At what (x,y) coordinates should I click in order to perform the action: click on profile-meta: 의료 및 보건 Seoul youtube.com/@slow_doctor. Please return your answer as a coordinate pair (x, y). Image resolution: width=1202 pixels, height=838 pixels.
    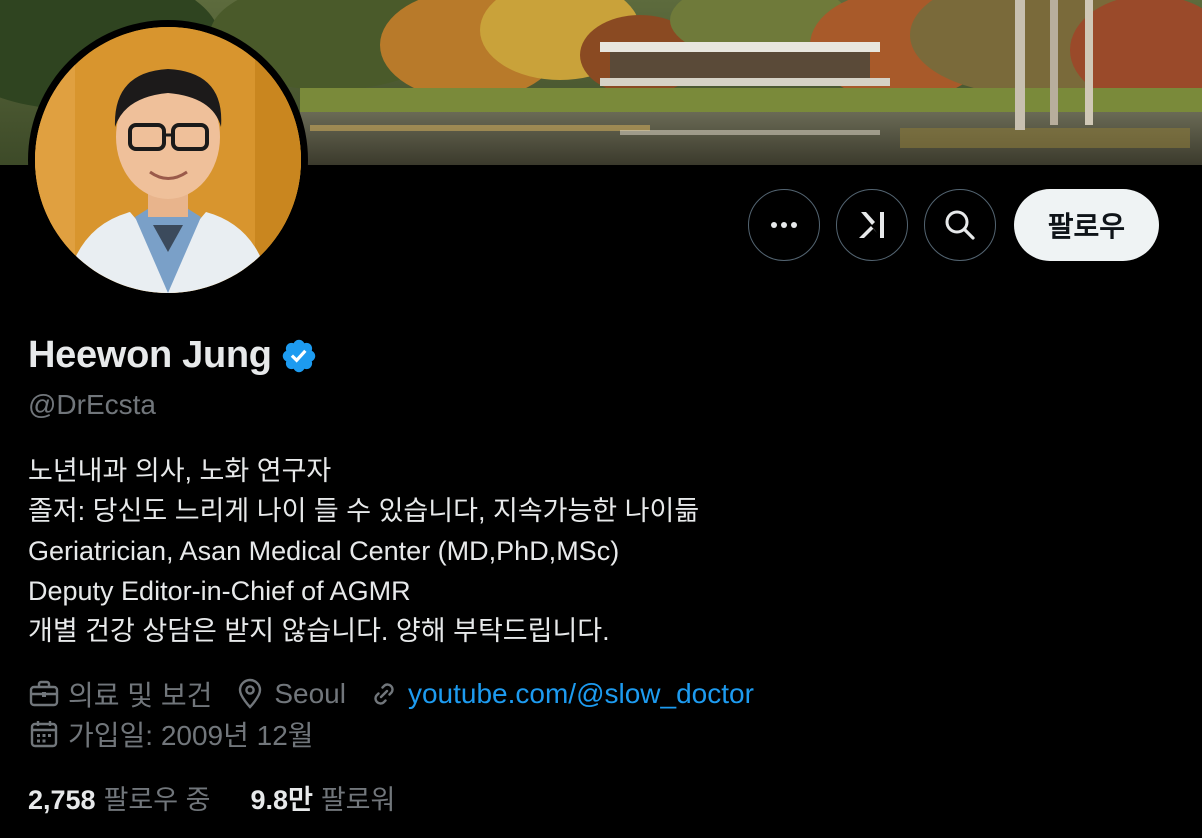
    Looking at the image, I should click on (402, 694).